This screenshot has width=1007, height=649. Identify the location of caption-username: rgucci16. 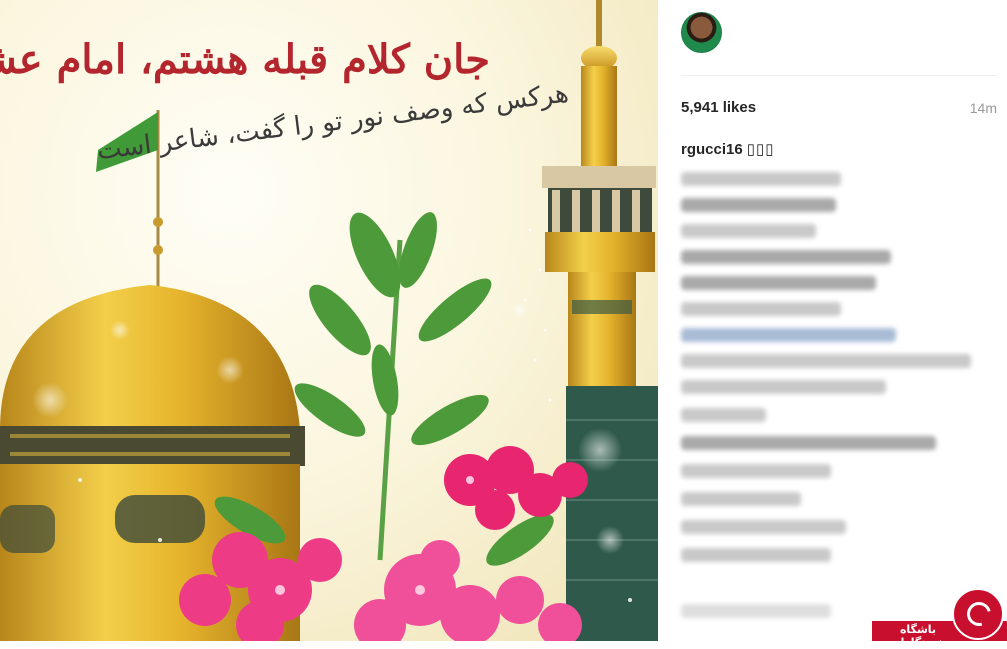
(712, 149).